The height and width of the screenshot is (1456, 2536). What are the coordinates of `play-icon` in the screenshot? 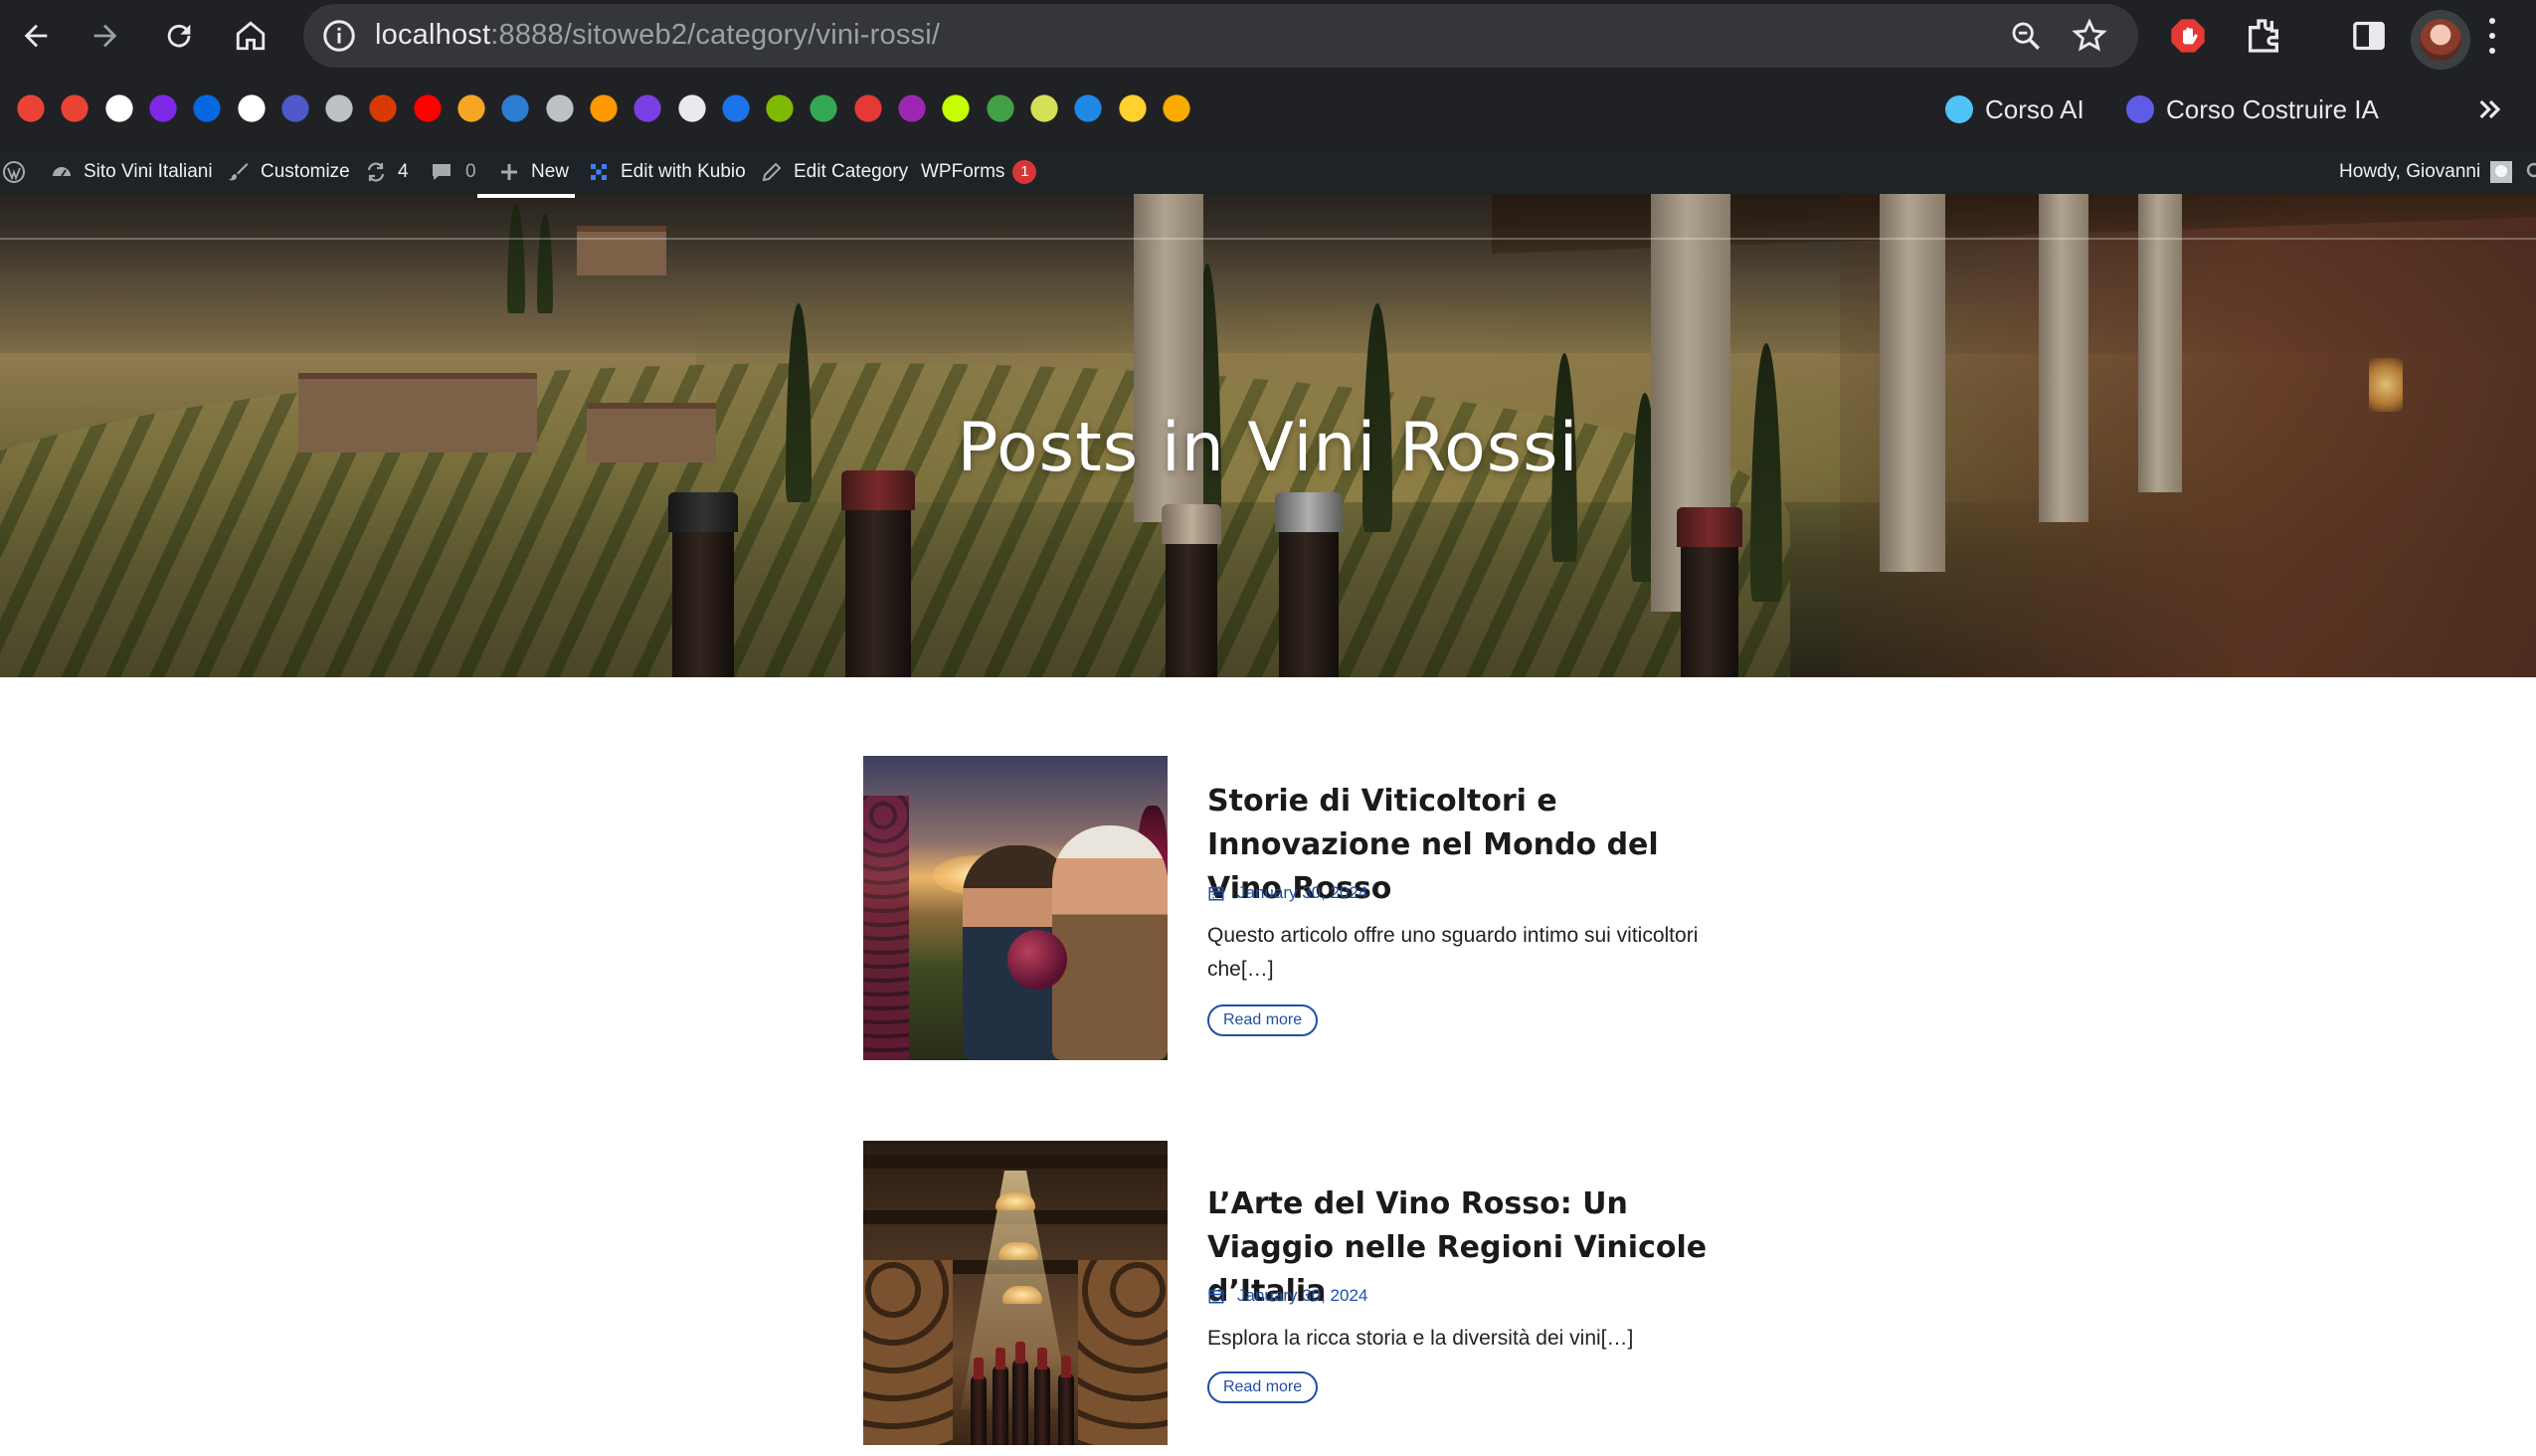 It's located at (515, 108).